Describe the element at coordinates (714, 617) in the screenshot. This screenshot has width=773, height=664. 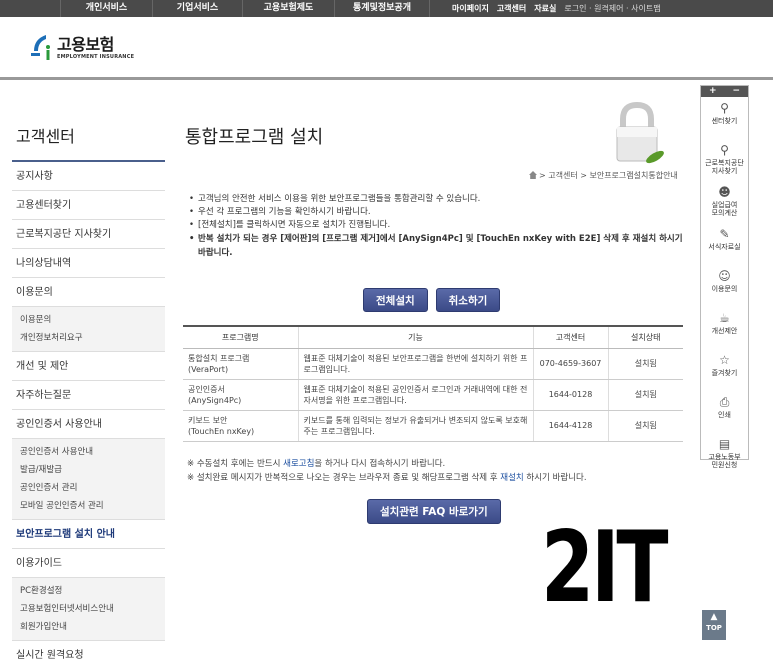
I see `arrow-up-icon: ▲` at that location.